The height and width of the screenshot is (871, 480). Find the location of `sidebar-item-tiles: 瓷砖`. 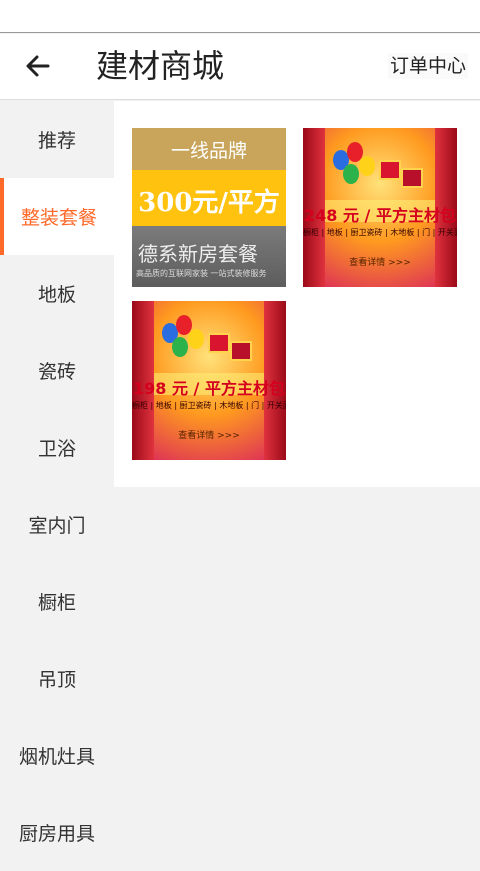

sidebar-item-tiles: 瓷砖 is located at coordinates (57, 370).